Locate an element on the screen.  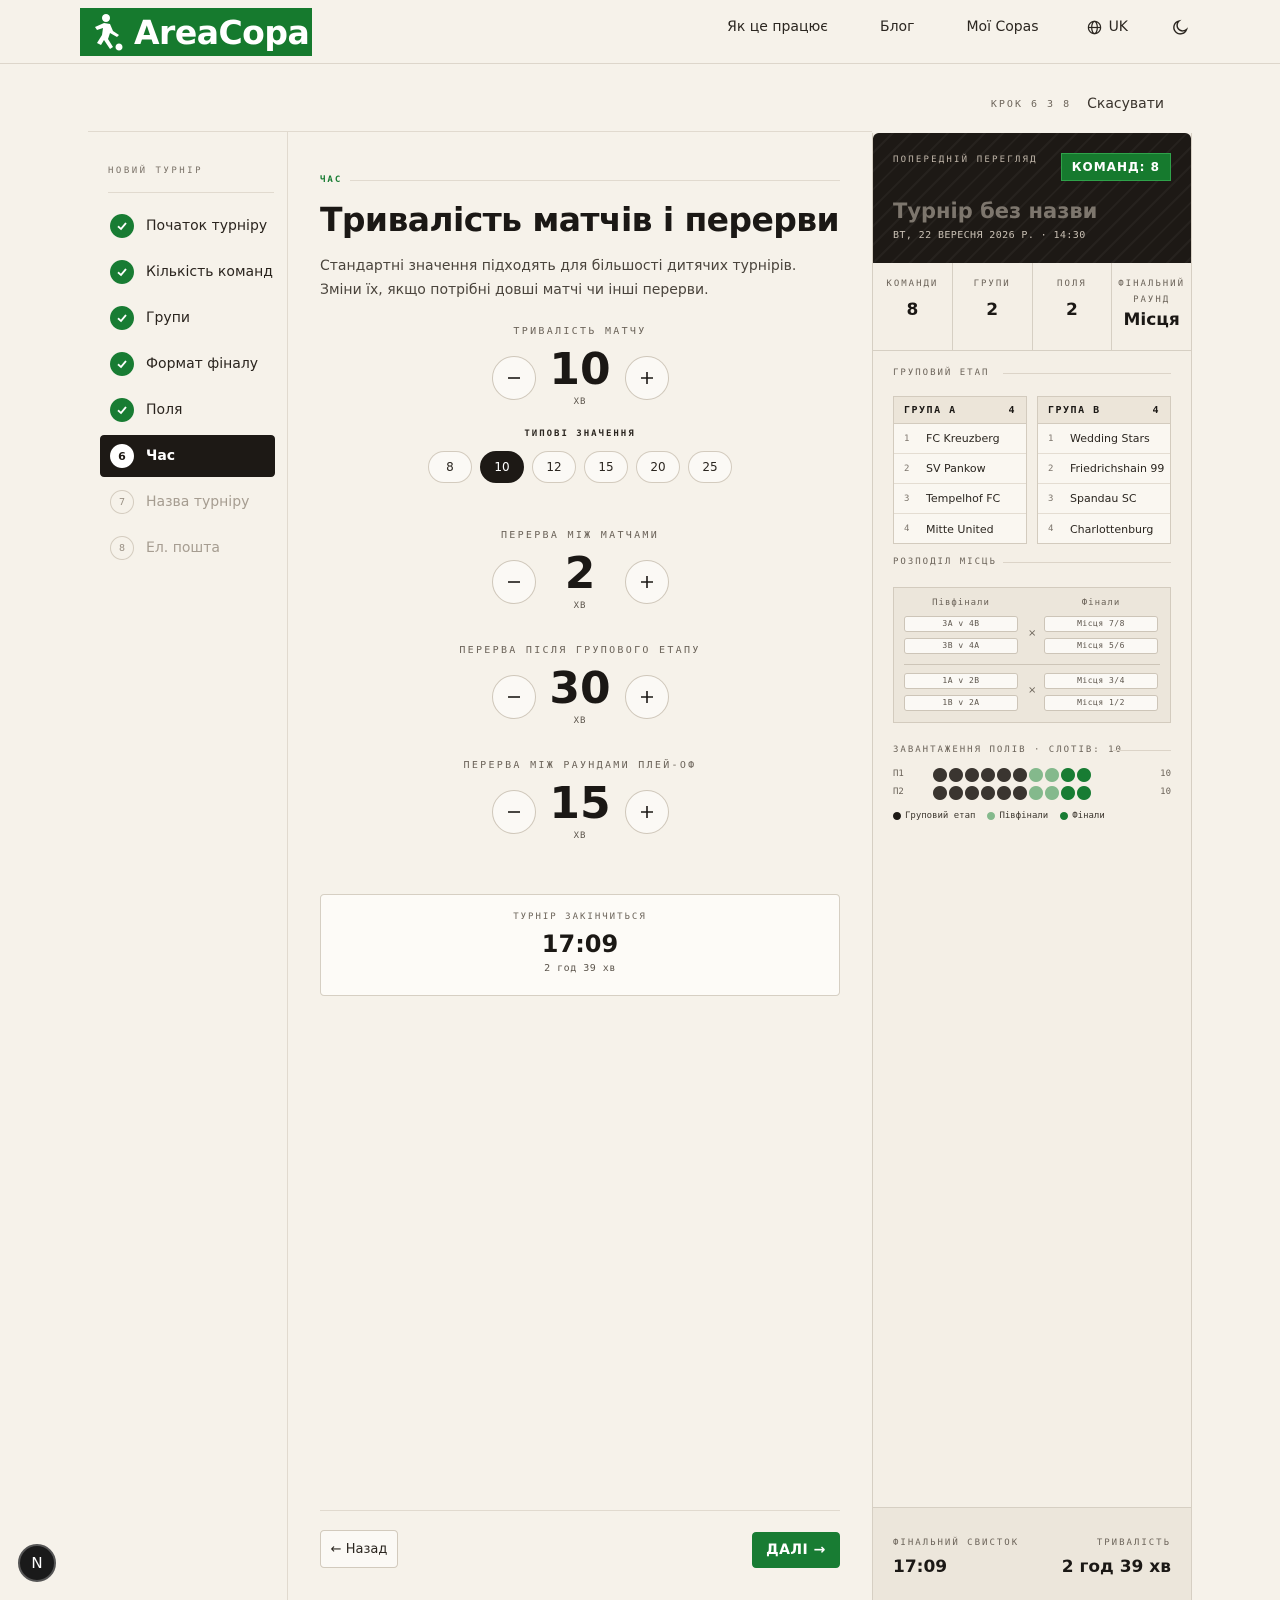
match-duration-stepper: 10 ХВ is located at coordinates (580, 379).